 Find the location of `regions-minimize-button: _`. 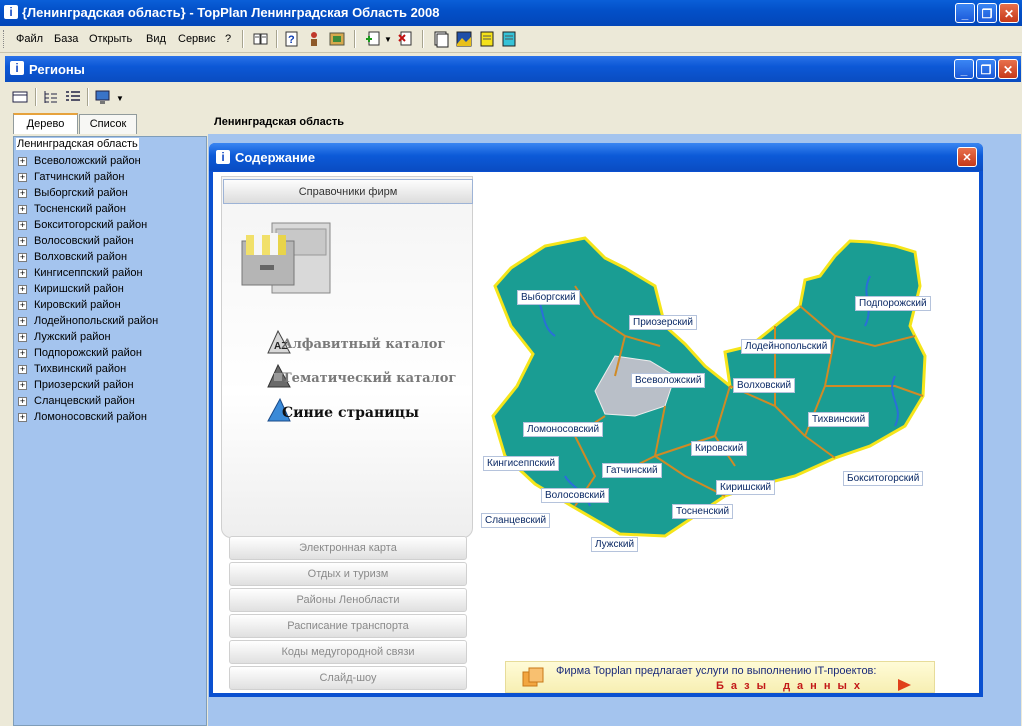

regions-minimize-button: _ is located at coordinates (964, 69).